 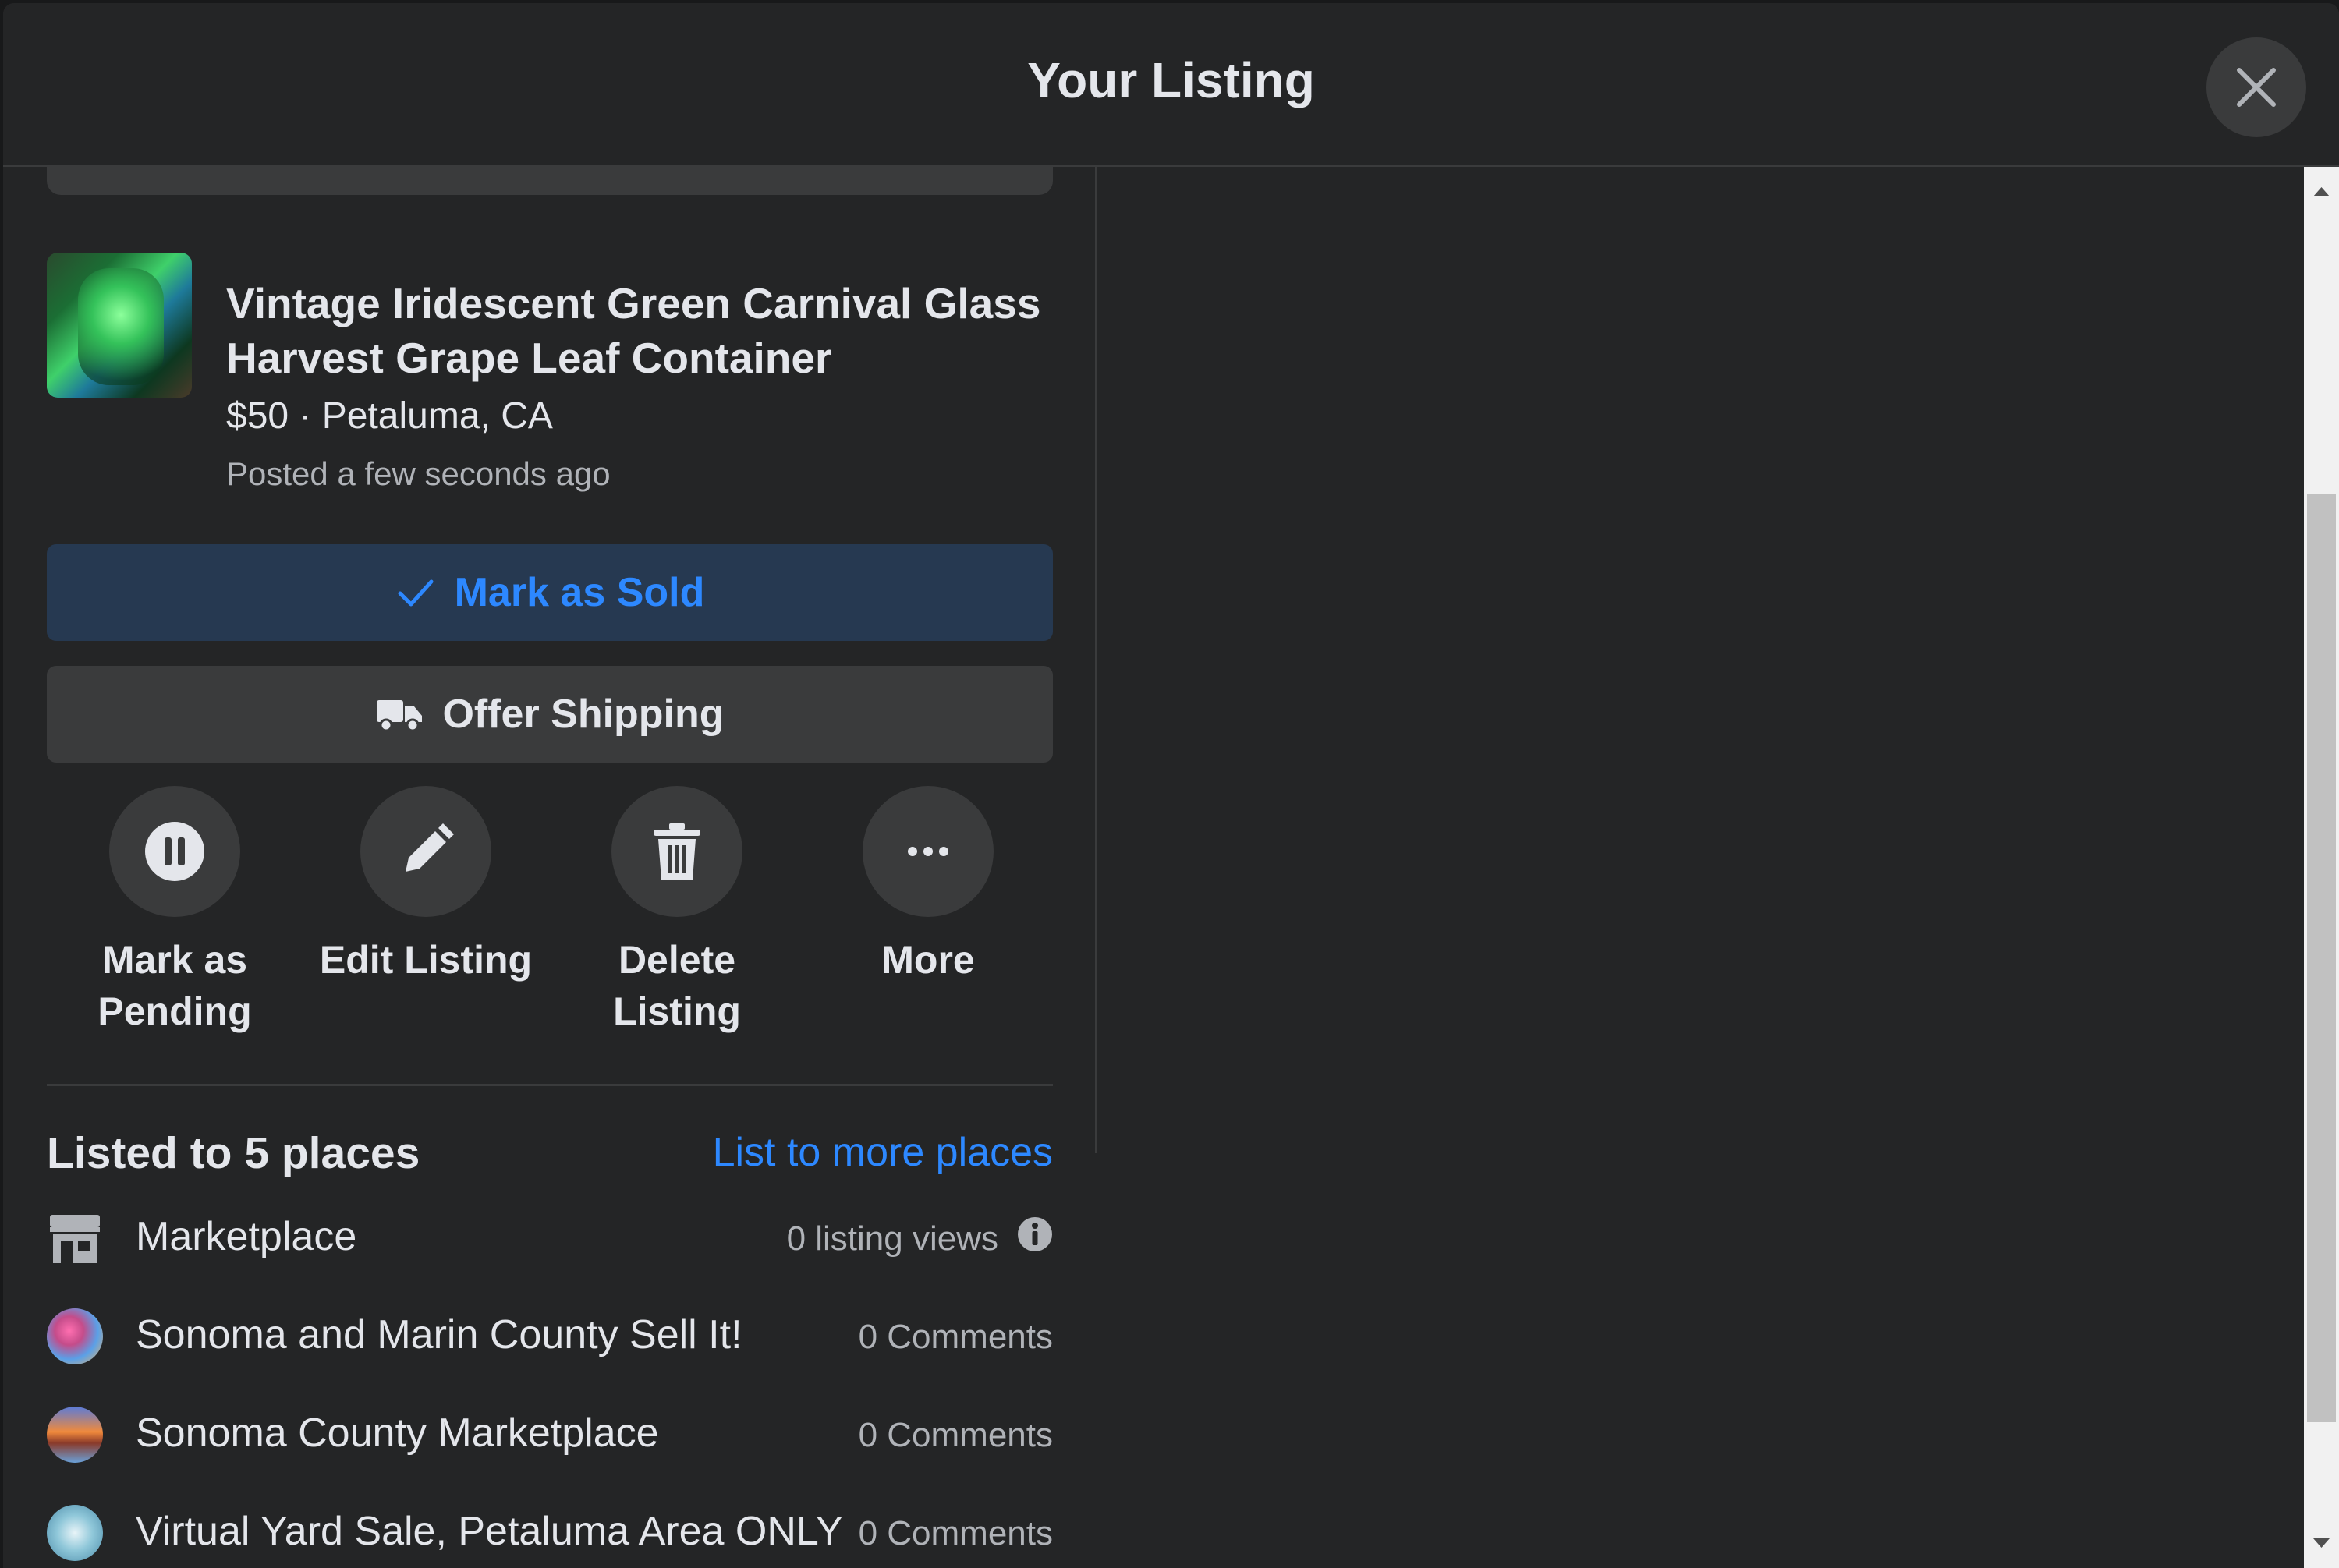 I want to click on pause-icon, so click(x=174, y=851).